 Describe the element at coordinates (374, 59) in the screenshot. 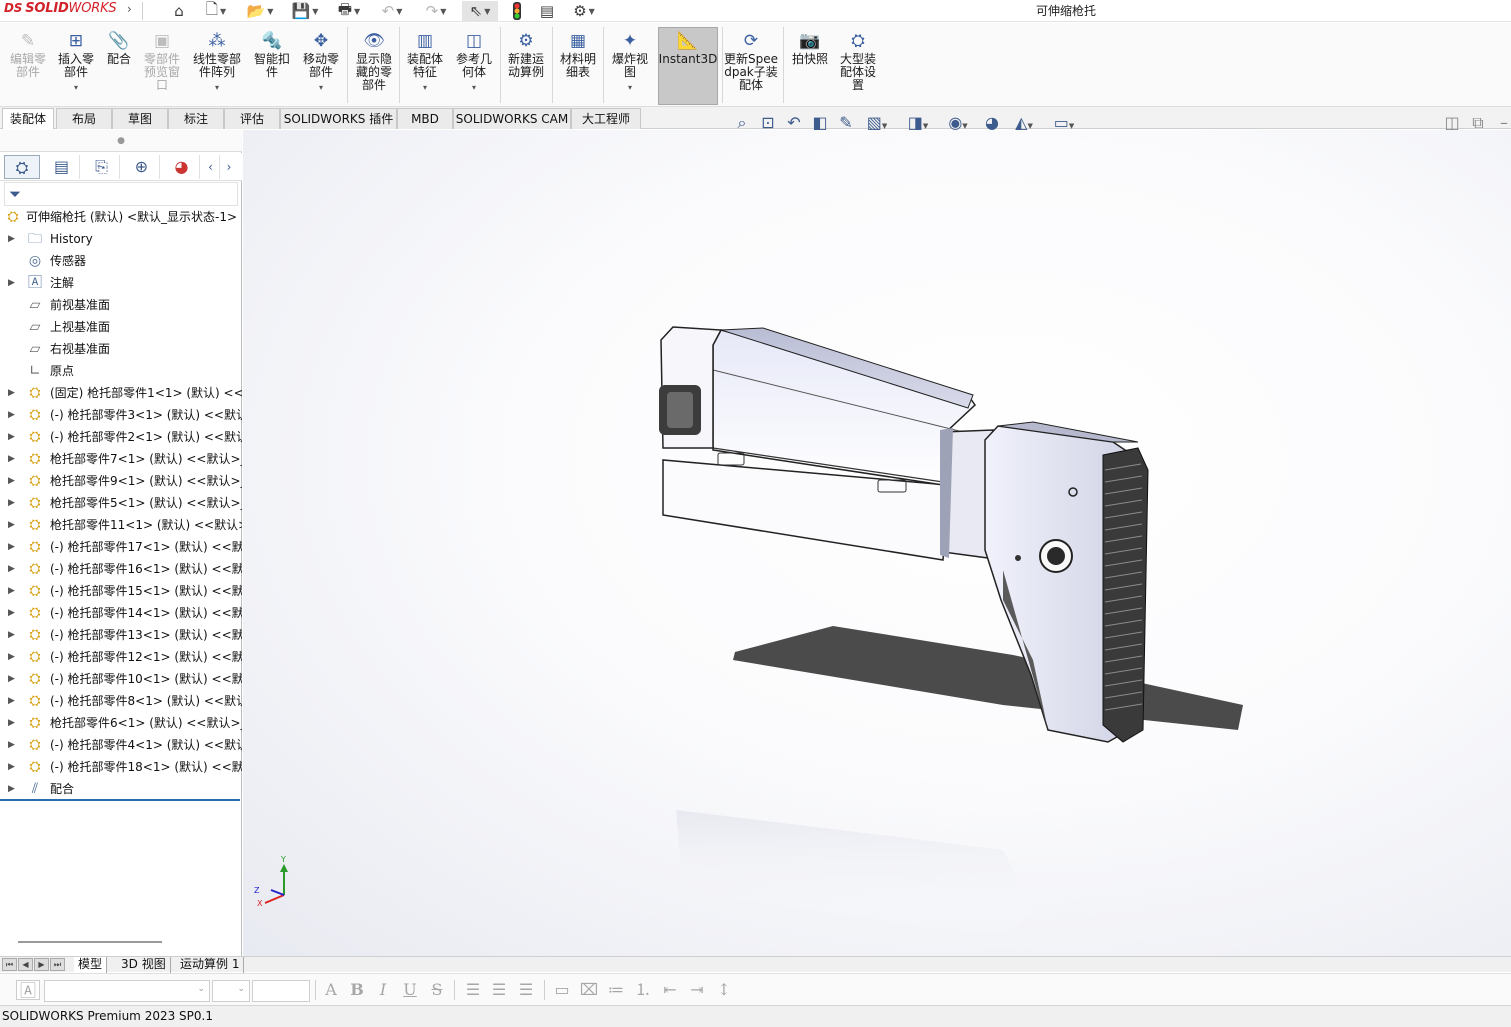

I see `show-hidden-components-button: 👁 显示隐藏的零部件` at that location.